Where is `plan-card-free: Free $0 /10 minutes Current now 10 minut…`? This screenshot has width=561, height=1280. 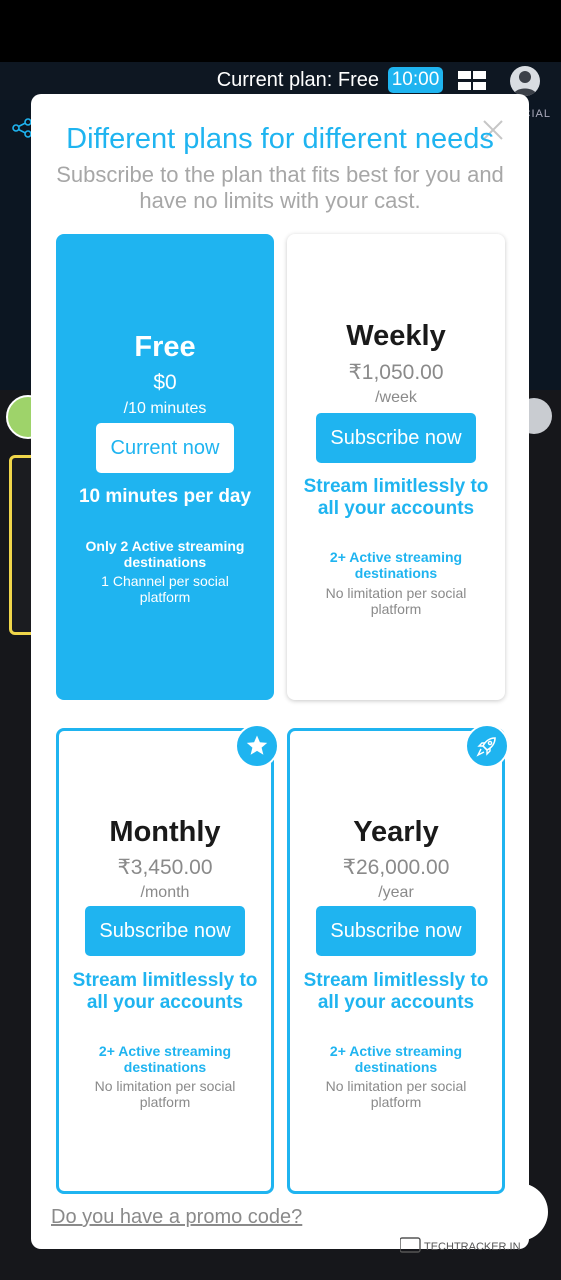 plan-card-free: Free $0 /10 minutes Current now 10 minut… is located at coordinates (165, 467).